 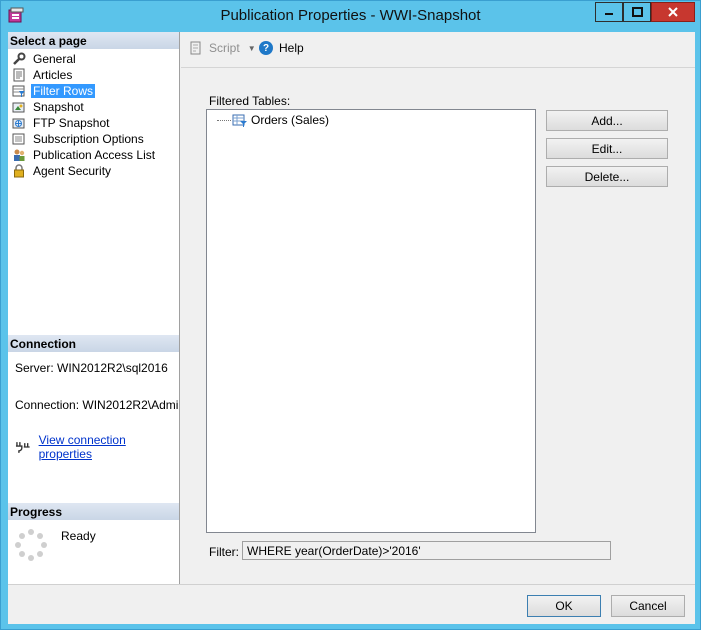 What do you see at coordinates (564, 606) in the screenshot?
I see `ok-button: OK` at bounding box center [564, 606].